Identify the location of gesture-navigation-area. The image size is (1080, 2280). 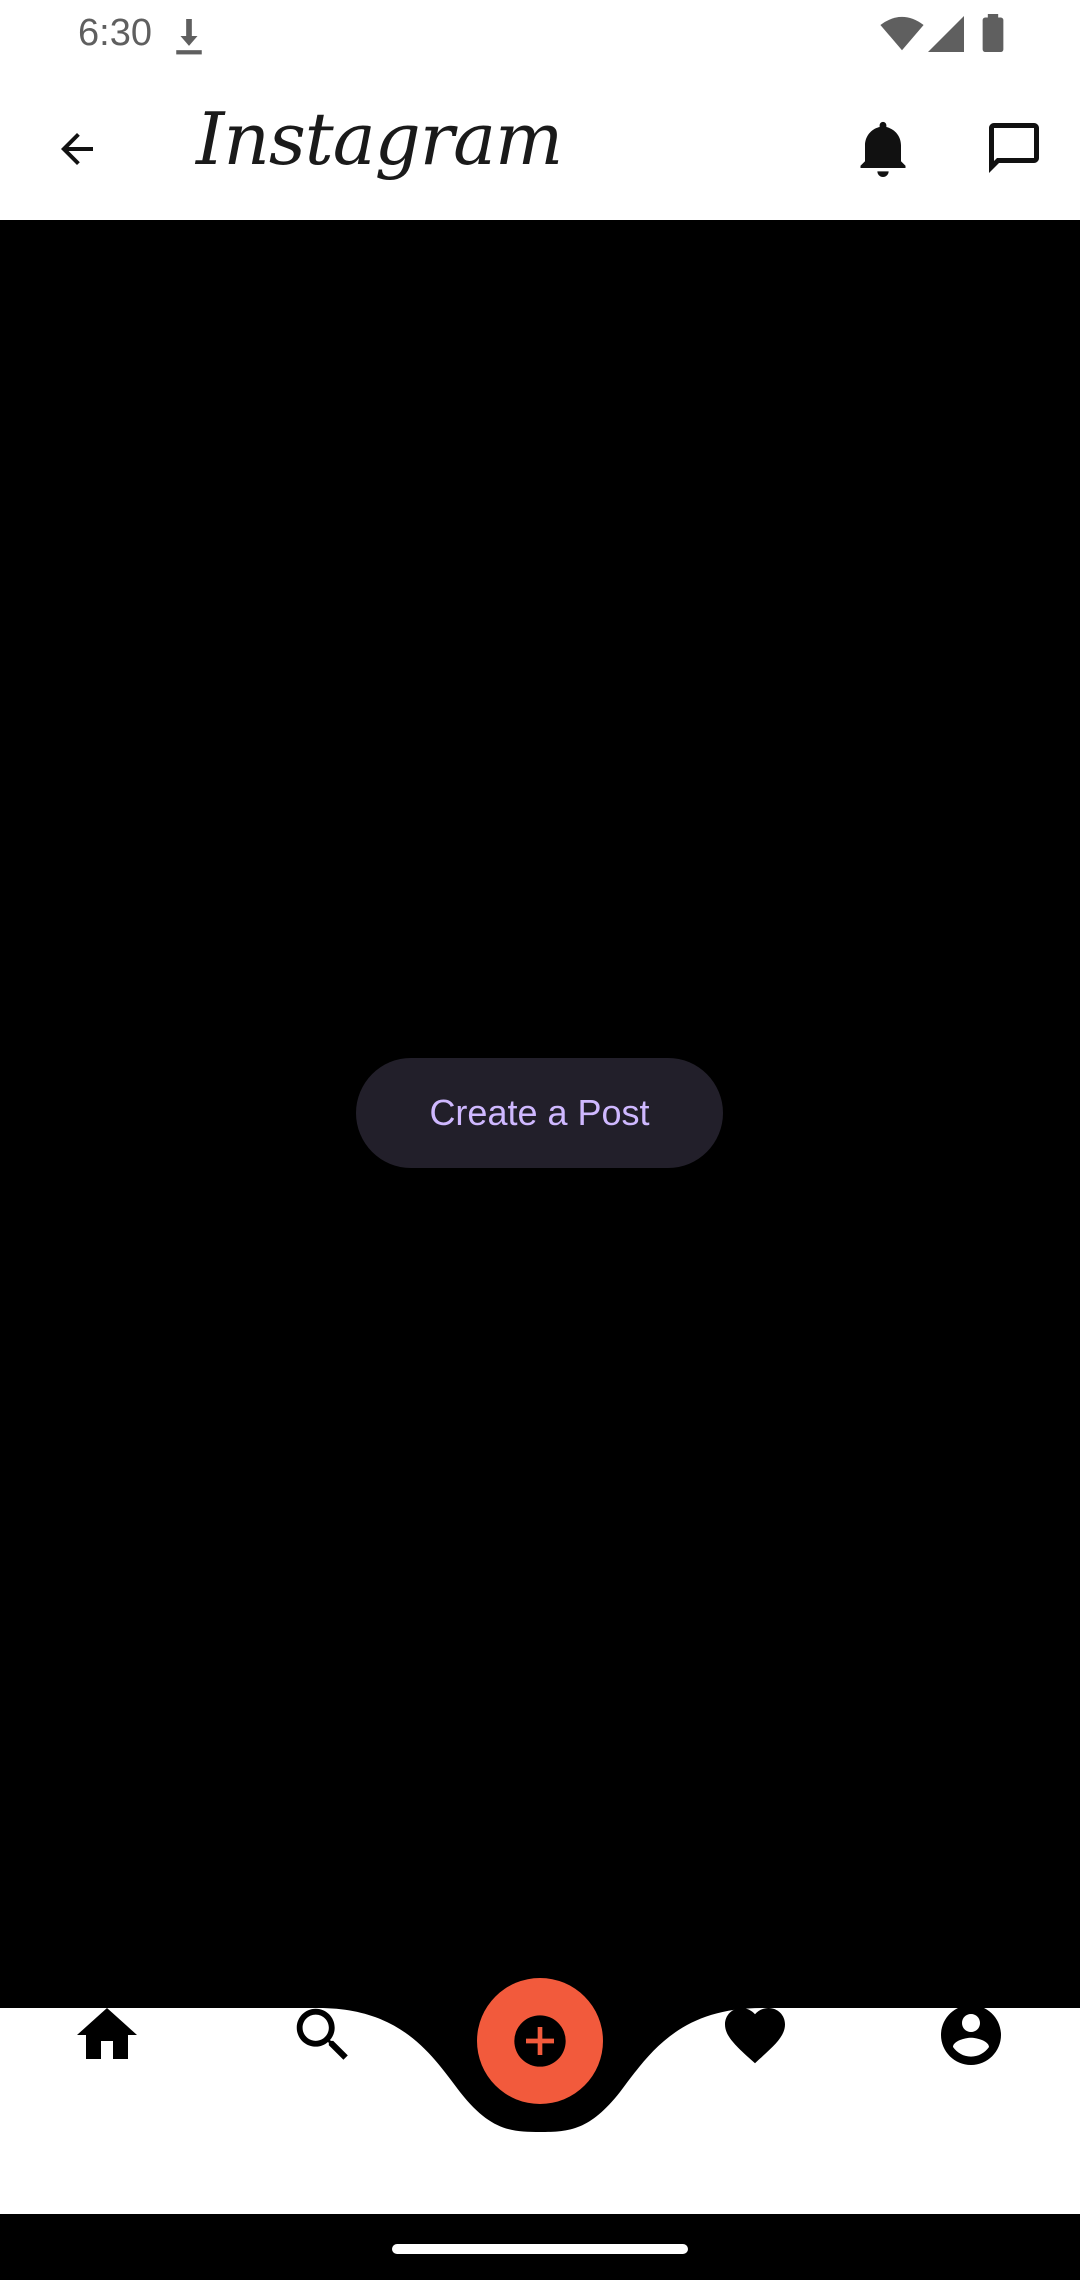
(540, 2247).